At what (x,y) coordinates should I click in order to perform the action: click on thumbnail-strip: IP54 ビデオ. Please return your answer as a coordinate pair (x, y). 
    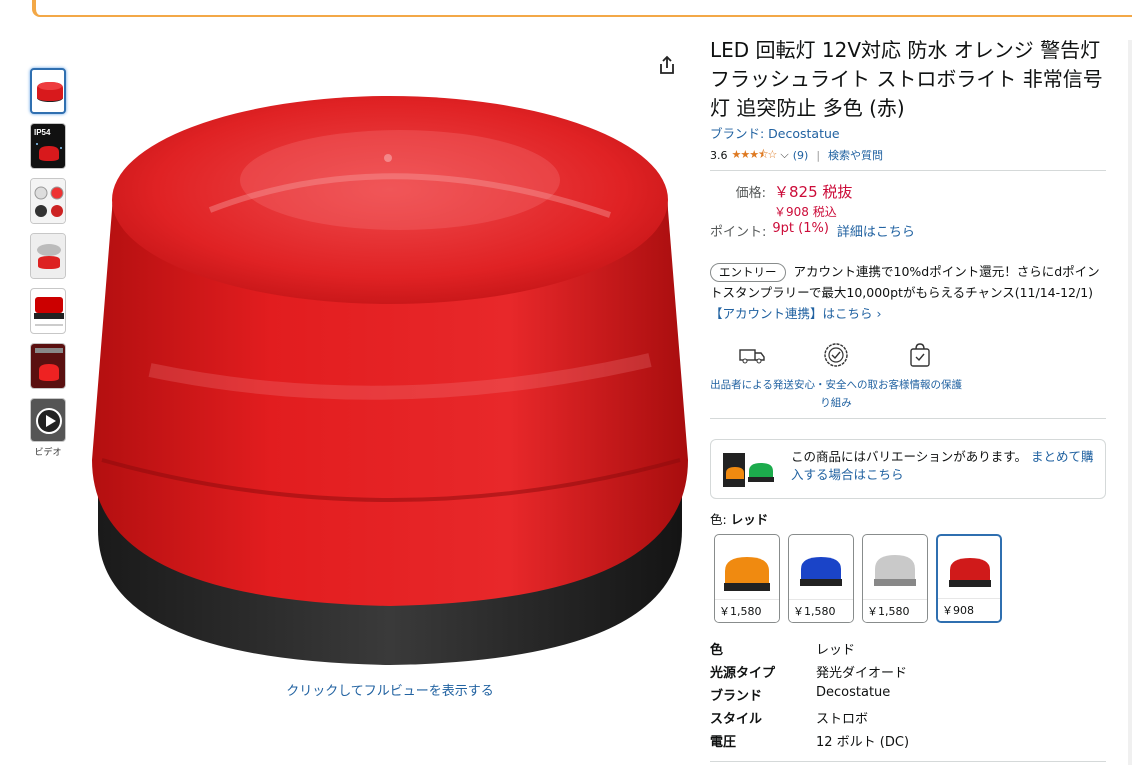
    Looking at the image, I should click on (50, 263).